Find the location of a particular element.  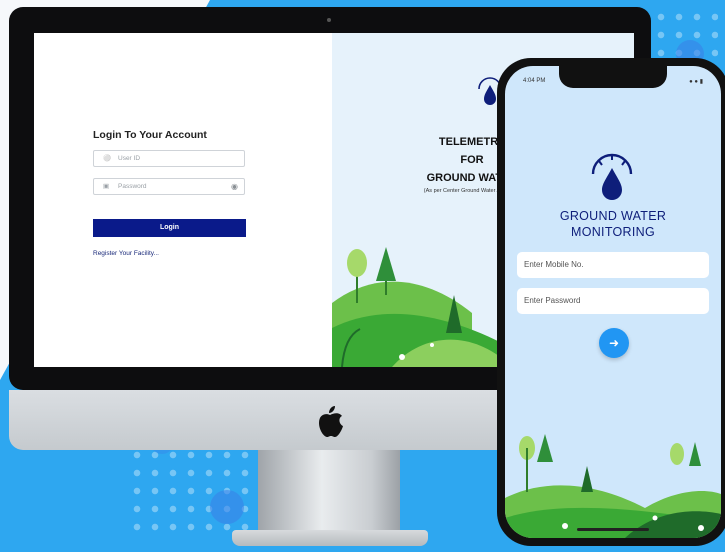

app-title-line1: GROUND WATER is located at coordinates (613, 216).